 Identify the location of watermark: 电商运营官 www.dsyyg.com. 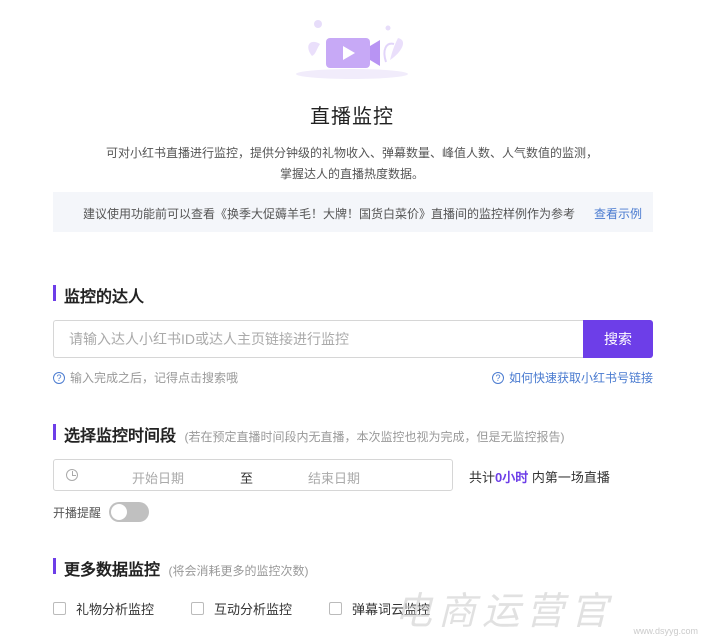
(544, 606).